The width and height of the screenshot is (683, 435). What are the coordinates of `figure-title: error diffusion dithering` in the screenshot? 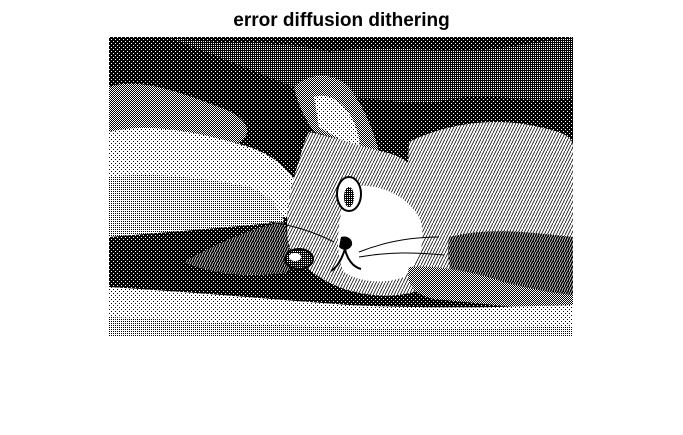 It's located at (341, 20).